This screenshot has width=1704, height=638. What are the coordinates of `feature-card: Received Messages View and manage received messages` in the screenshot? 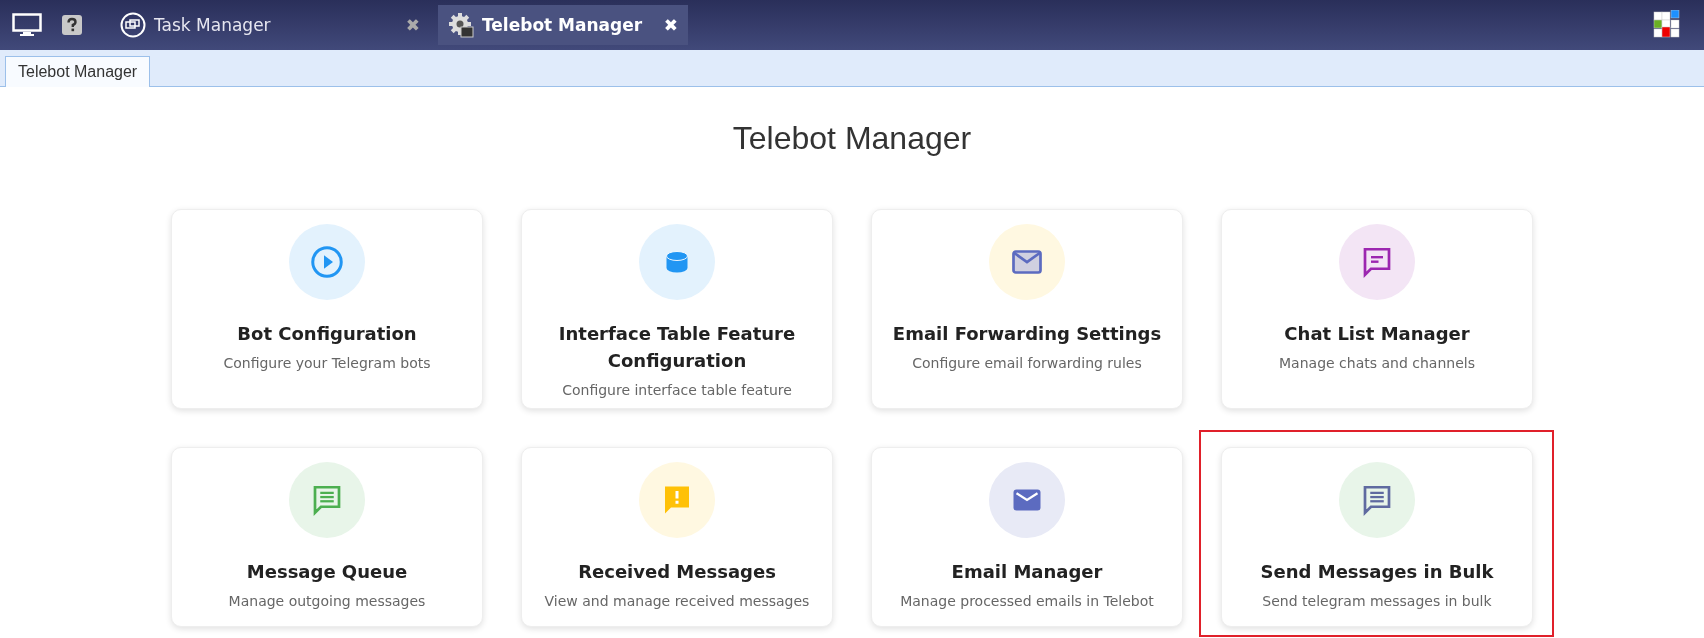 It's located at (677, 537).